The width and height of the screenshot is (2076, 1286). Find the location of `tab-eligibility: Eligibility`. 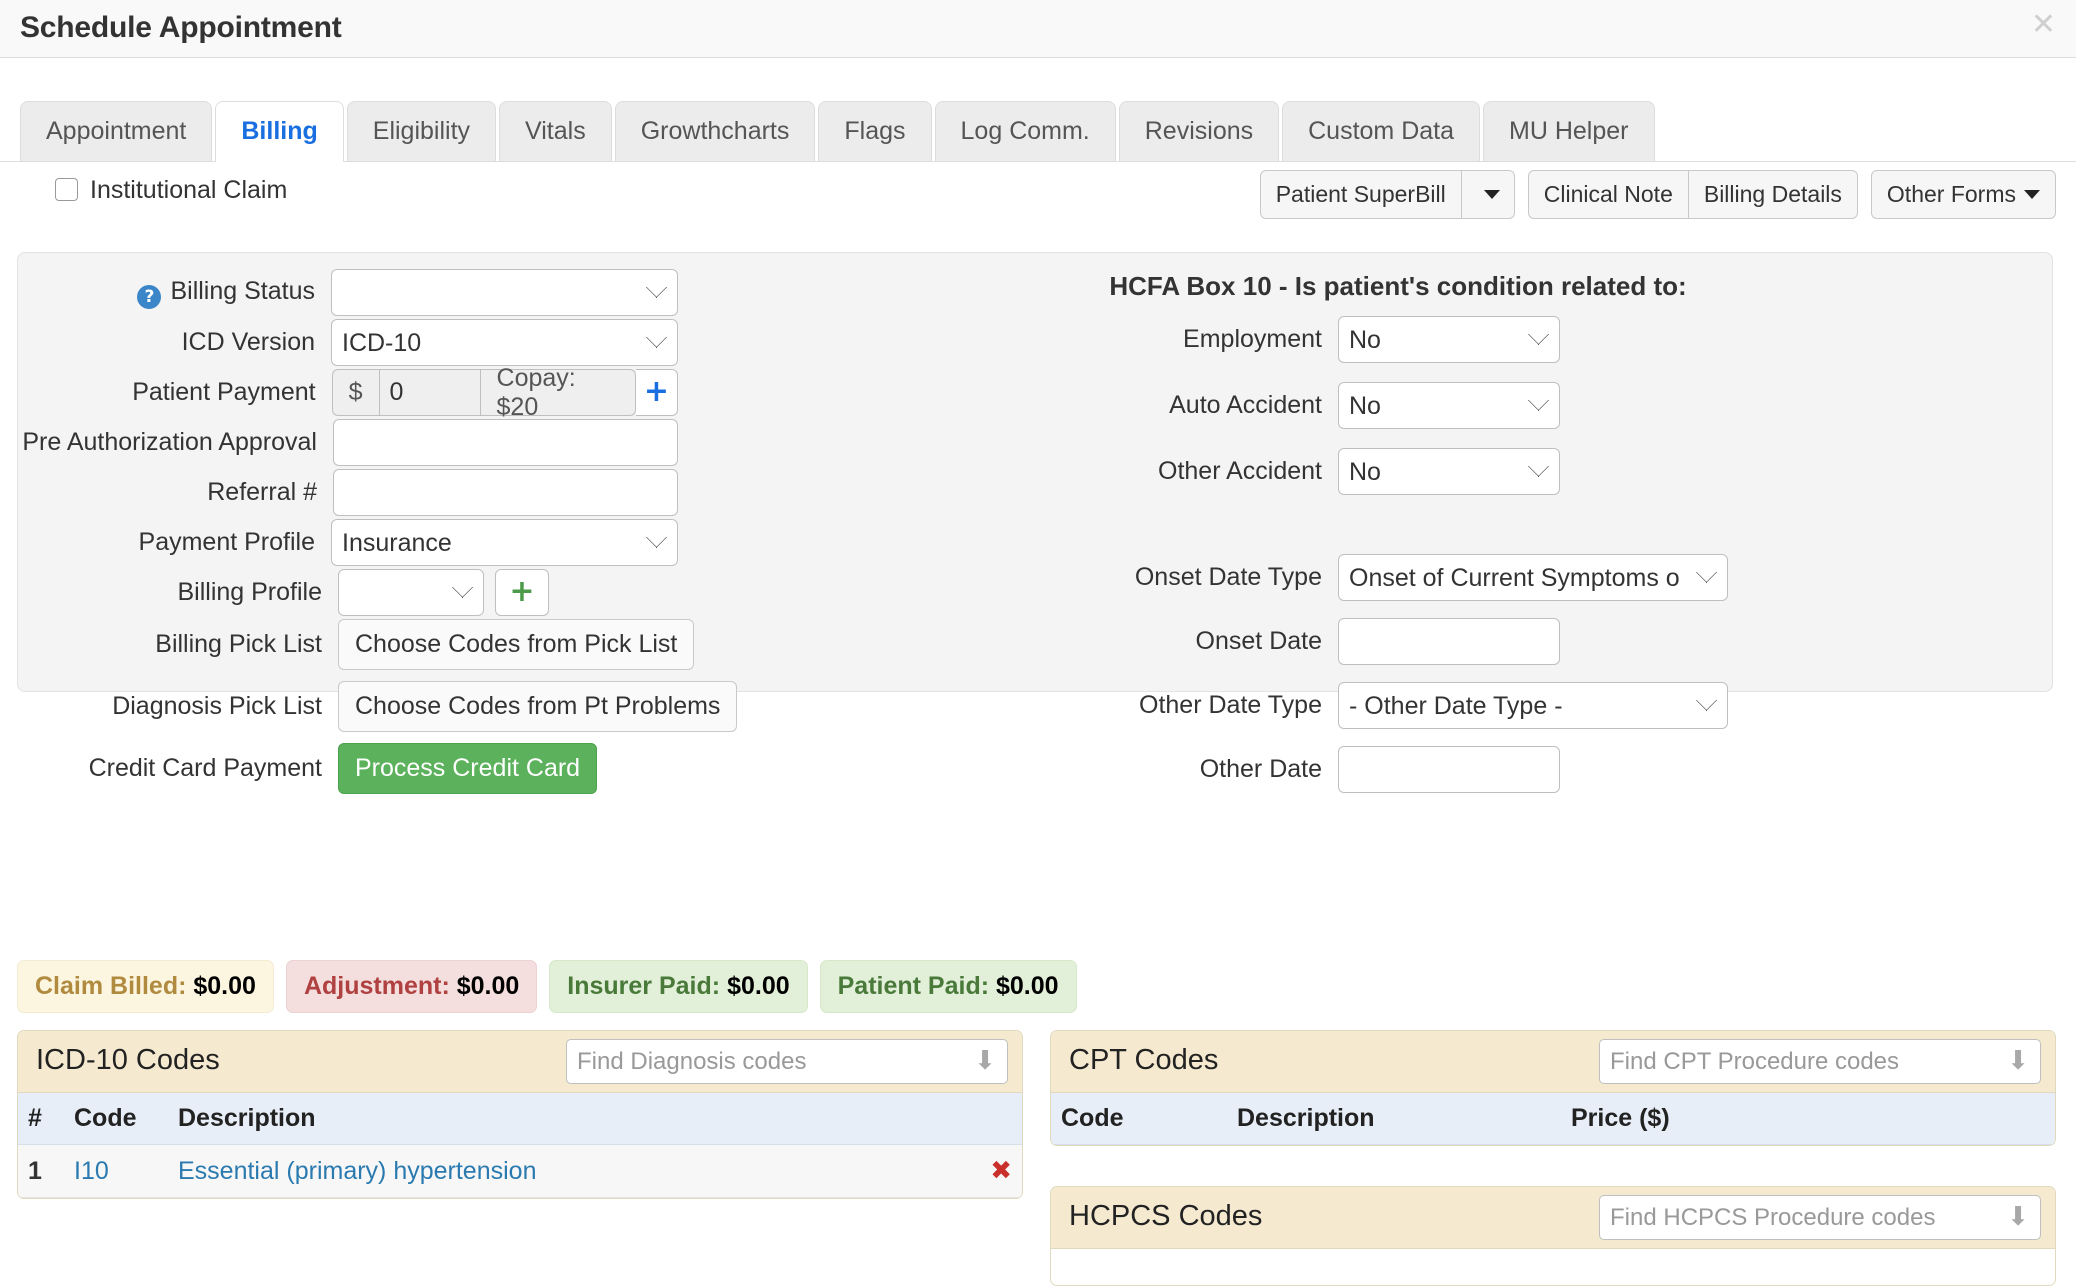

tab-eligibility: Eligibility is located at coordinates (421, 131).